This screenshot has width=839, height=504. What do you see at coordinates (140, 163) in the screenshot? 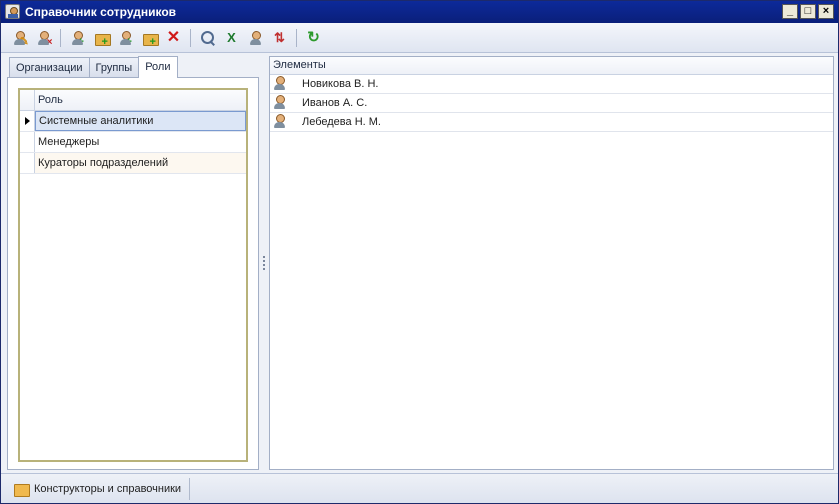
I see `role-cell: Кураторы подразделений` at bounding box center [140, 163].